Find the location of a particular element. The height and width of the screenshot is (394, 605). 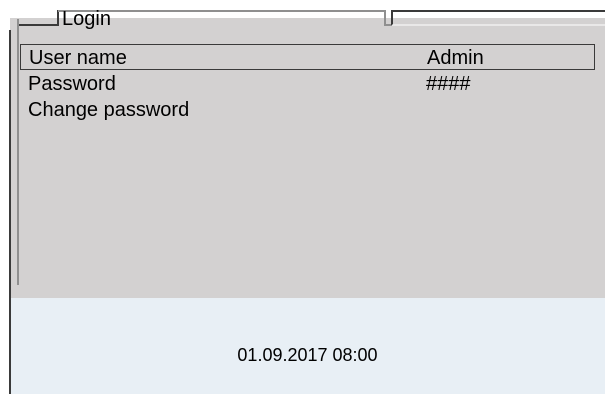

menu-item-label: Password is located at coordinates (72, 84).